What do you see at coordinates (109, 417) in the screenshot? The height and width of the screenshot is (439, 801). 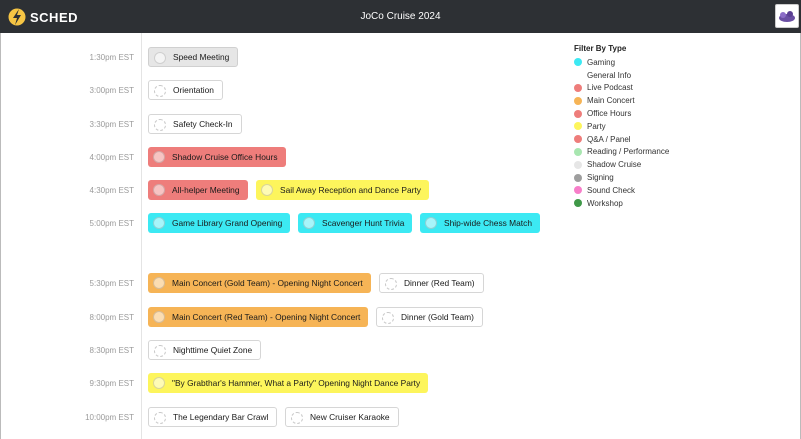 I see `time-label: 10:00pm EST` at bounding box center [109, 417].